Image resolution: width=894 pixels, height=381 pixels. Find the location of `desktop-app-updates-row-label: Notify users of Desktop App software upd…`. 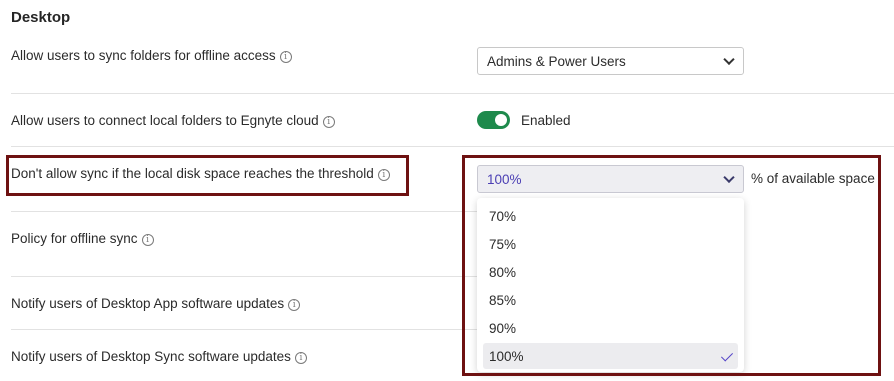

desktop-app-updates-row-label: Notify users of Desktop App software upd… is located at coordinates (156, 303).